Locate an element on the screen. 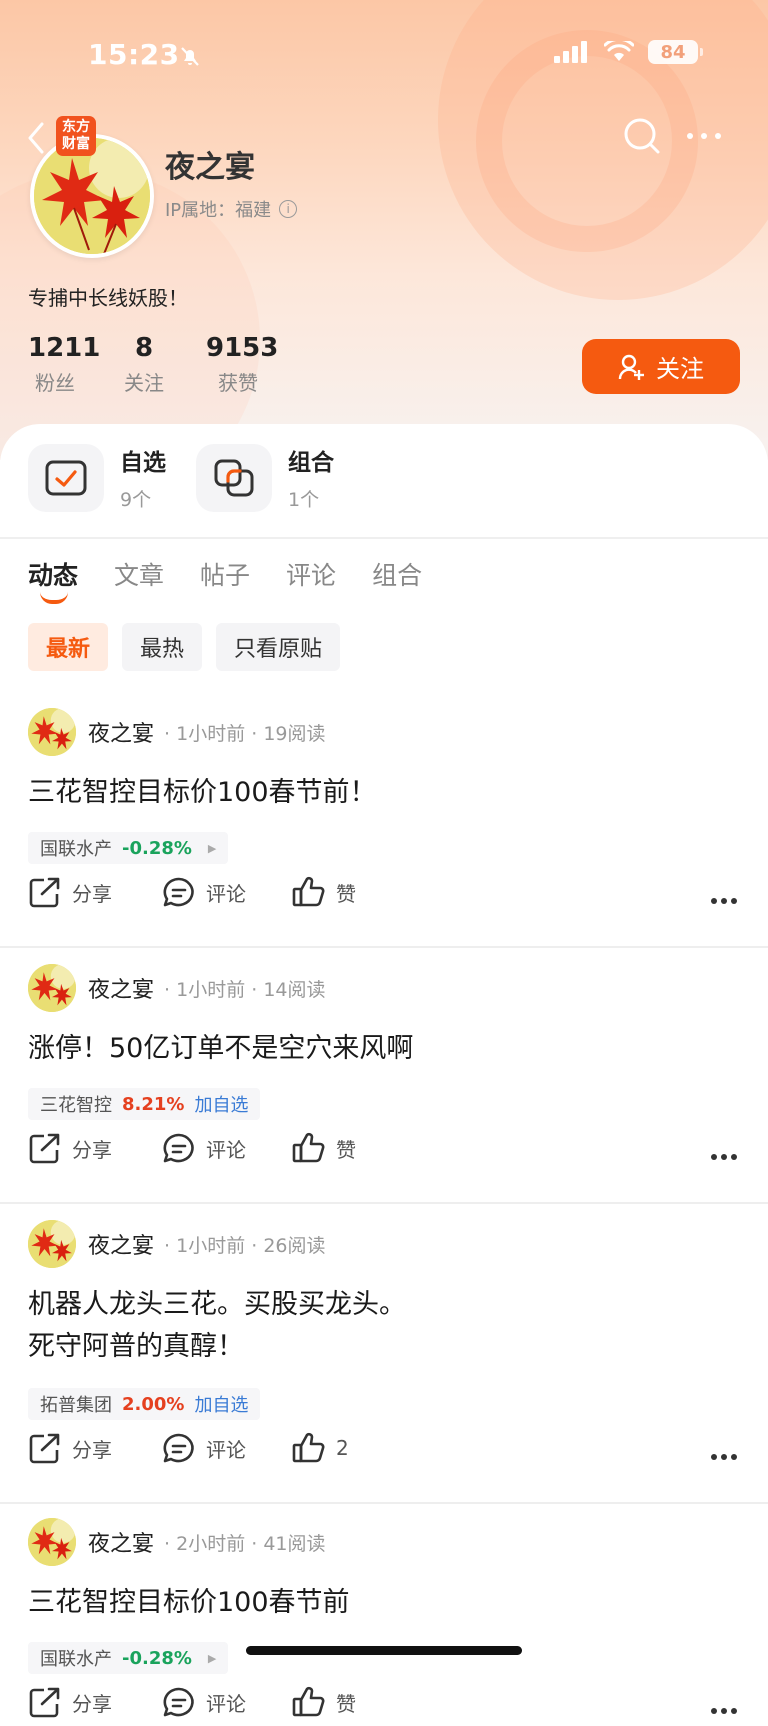  brand-badge-logo: 东方 财富 is located at coordinates (76, 136).